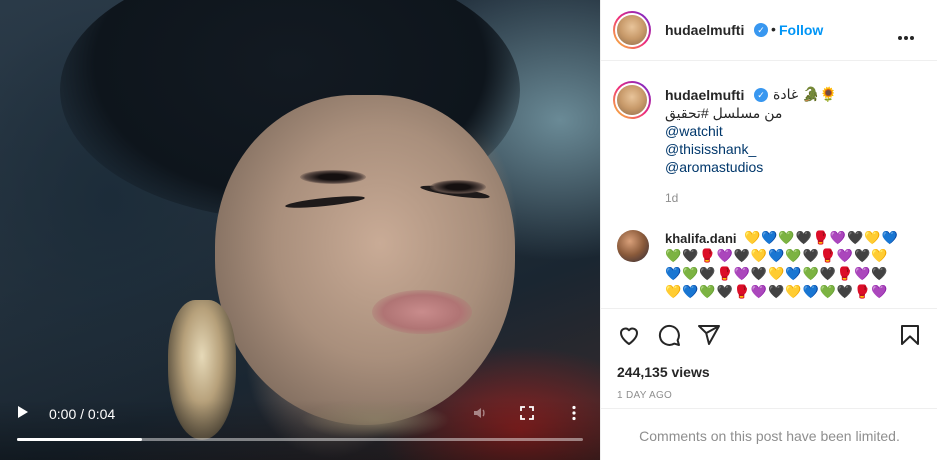 The width and height of the screenshot is (937, 460). What do you see at coordinates (300, 439) in the screenshot?
I see `video-progress-bar` at bounding box center [300, 439].